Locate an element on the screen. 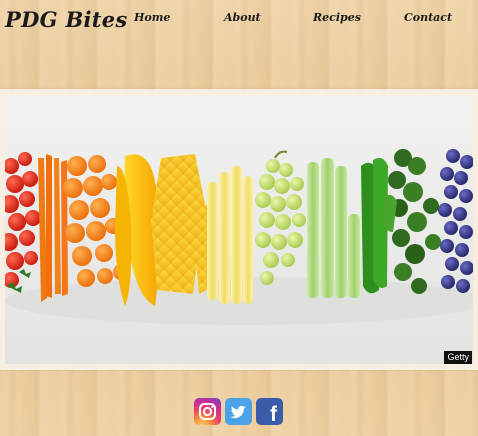 The image size is (478, 436). twitter-bird-icon is located at coordinates (238, 412).